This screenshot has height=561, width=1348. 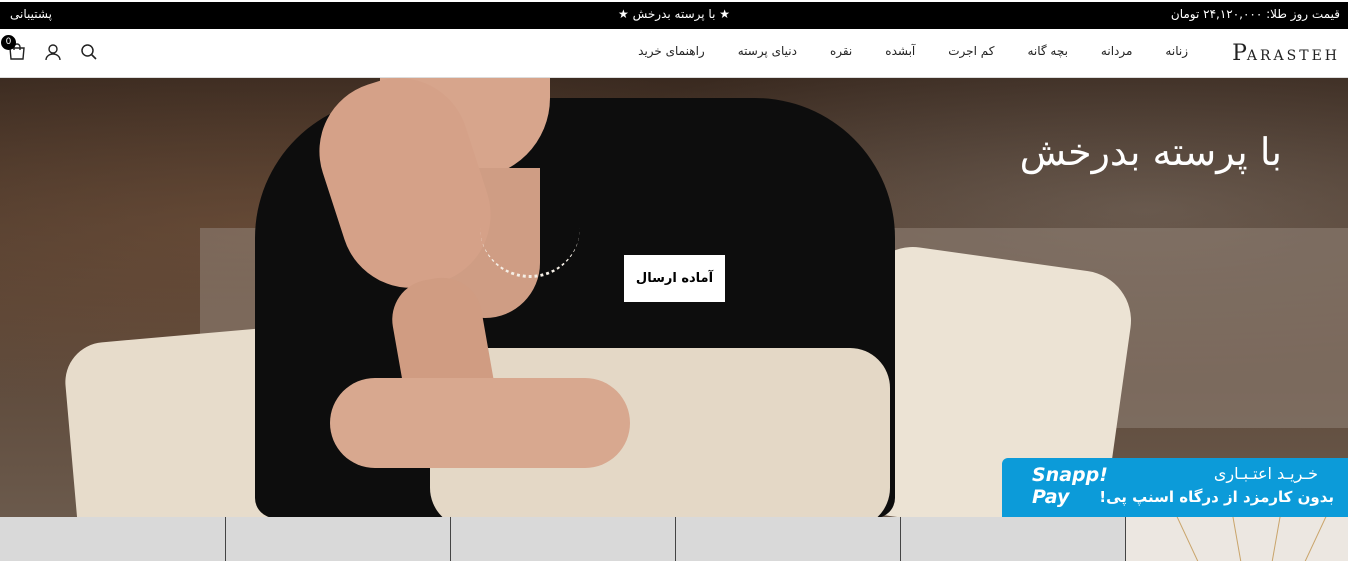 What do you see at coordinates (1176, 51) in the screenshot?
I see `menu-item-women: زنانه` at bounding box center [1176, 51].